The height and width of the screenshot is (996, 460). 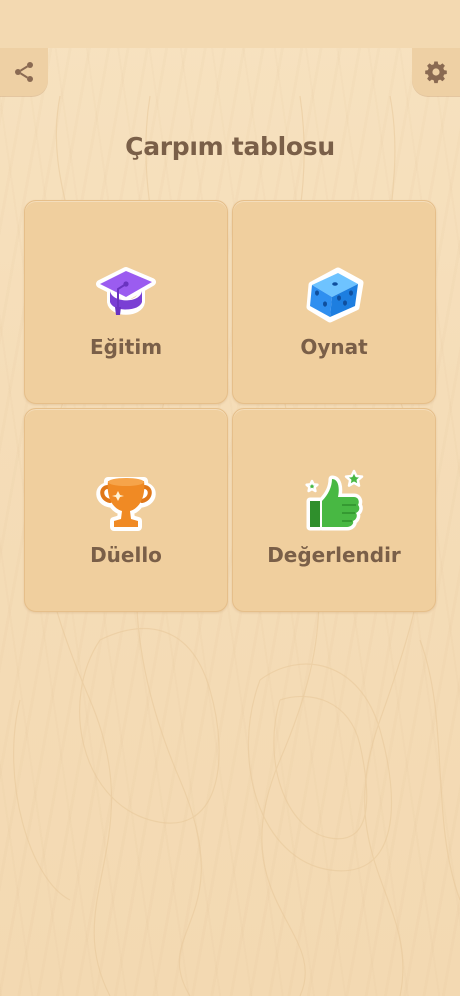 I want to click on share-icon, so click(x=24, y=72).